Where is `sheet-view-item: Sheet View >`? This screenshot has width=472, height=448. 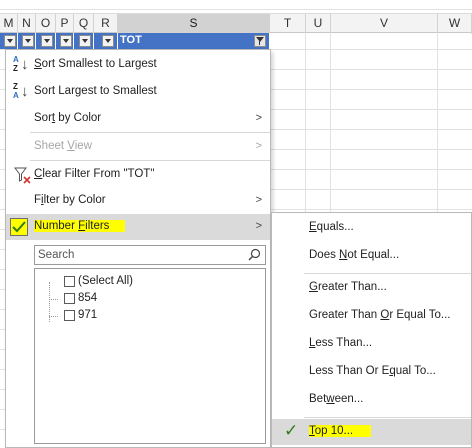
sheet-view-item: Sheet View > is located at coordinates (148, 146).